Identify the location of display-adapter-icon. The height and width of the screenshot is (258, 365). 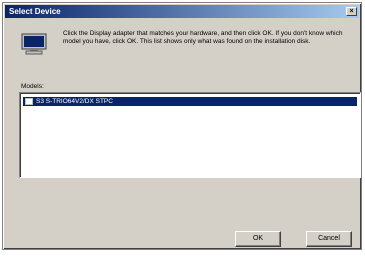
(29, 101).